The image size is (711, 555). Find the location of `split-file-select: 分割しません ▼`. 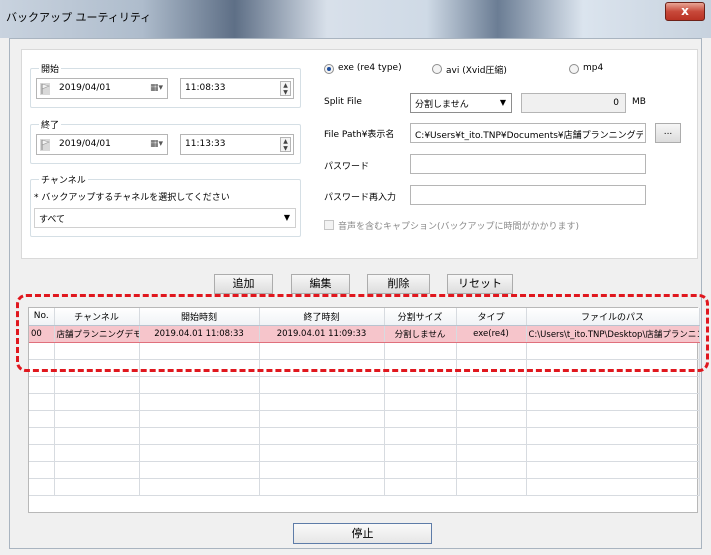

split-file-select: 分割しません ▼ is located at coordinates (461, 103).